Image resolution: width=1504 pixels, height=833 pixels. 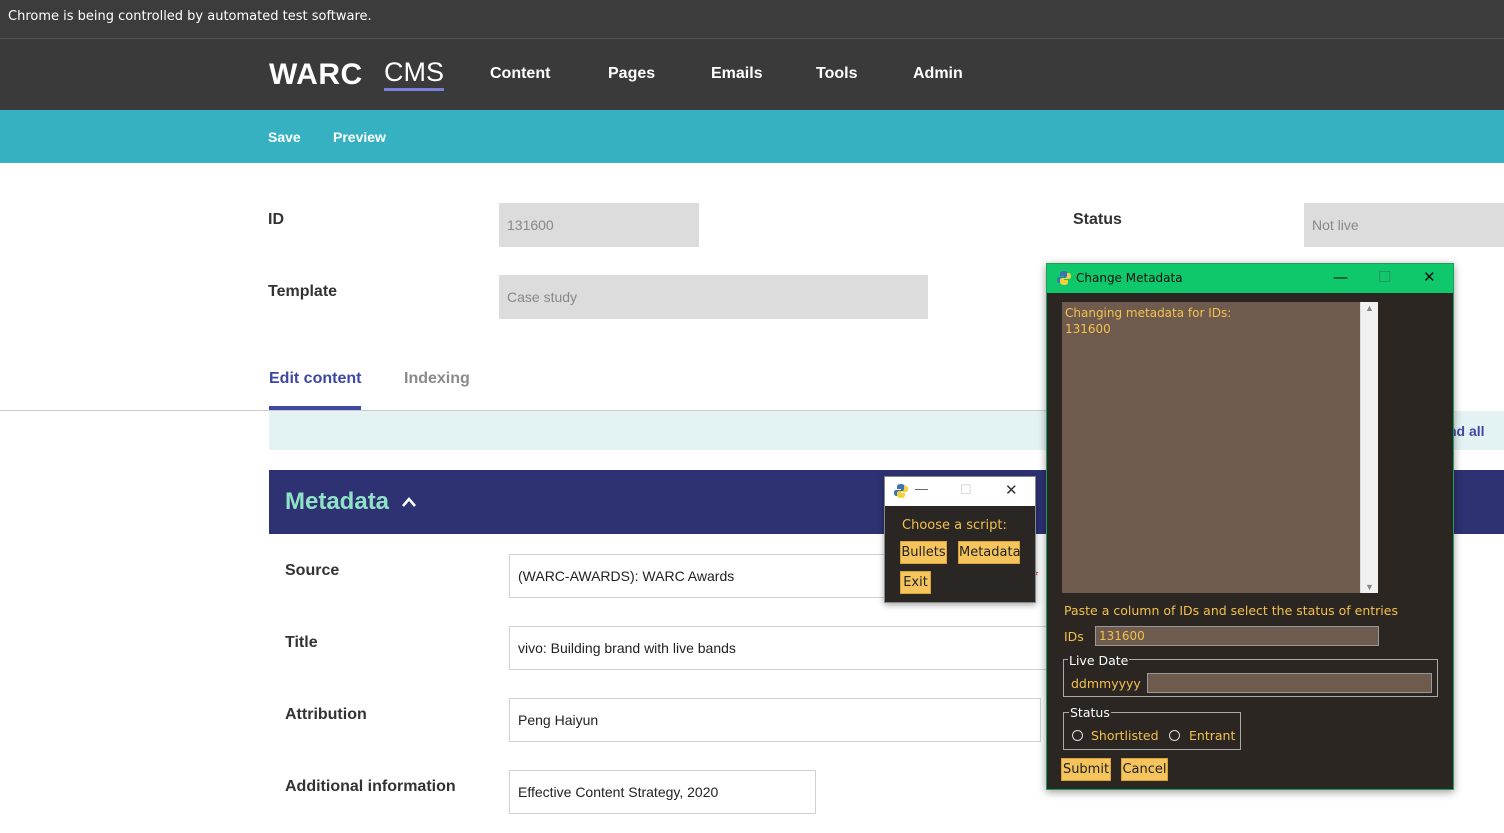 I want to click on choose-script-label: Choose a script:, so click(x=954, y=525).